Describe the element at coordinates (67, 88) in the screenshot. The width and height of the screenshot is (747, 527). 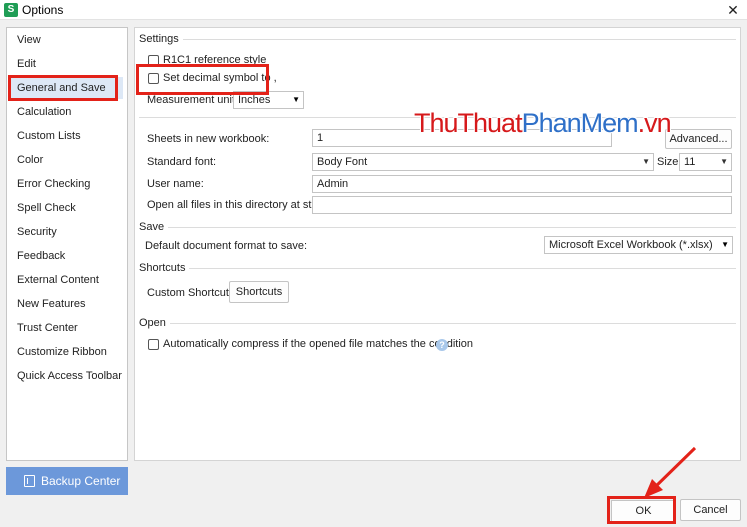
I see `sidebar-item-general-and-save: General and Save` at that location.